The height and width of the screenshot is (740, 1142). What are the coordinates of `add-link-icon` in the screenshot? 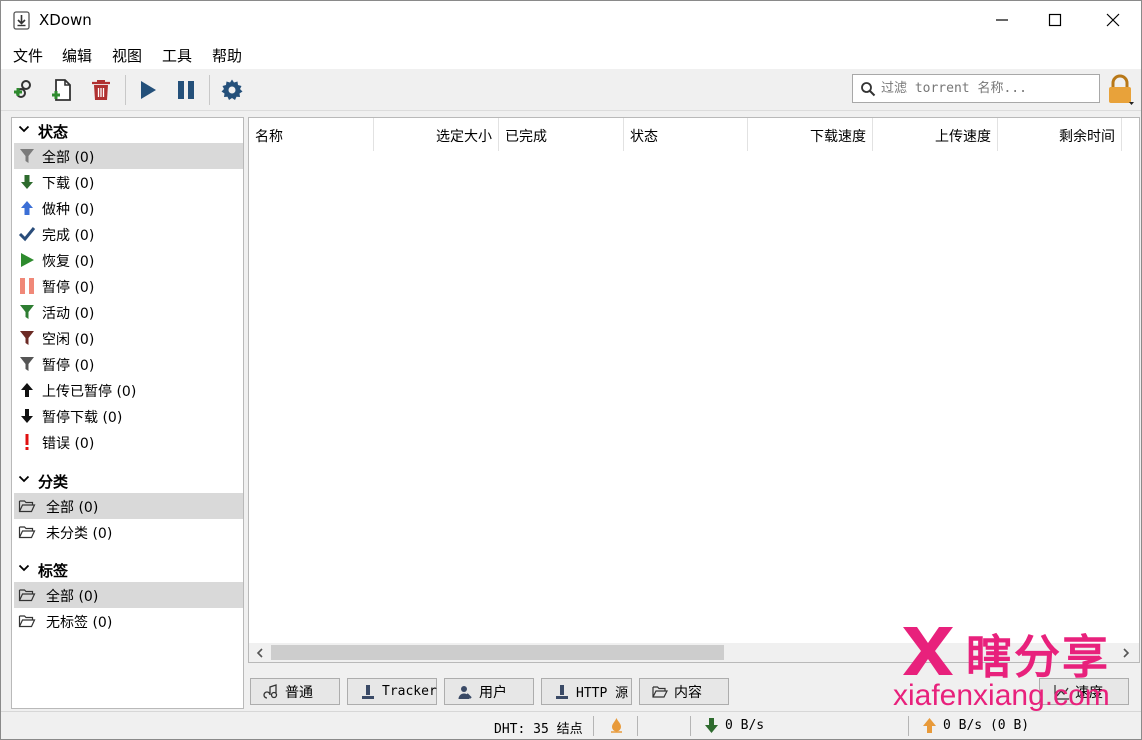 It's located at (22, 89).